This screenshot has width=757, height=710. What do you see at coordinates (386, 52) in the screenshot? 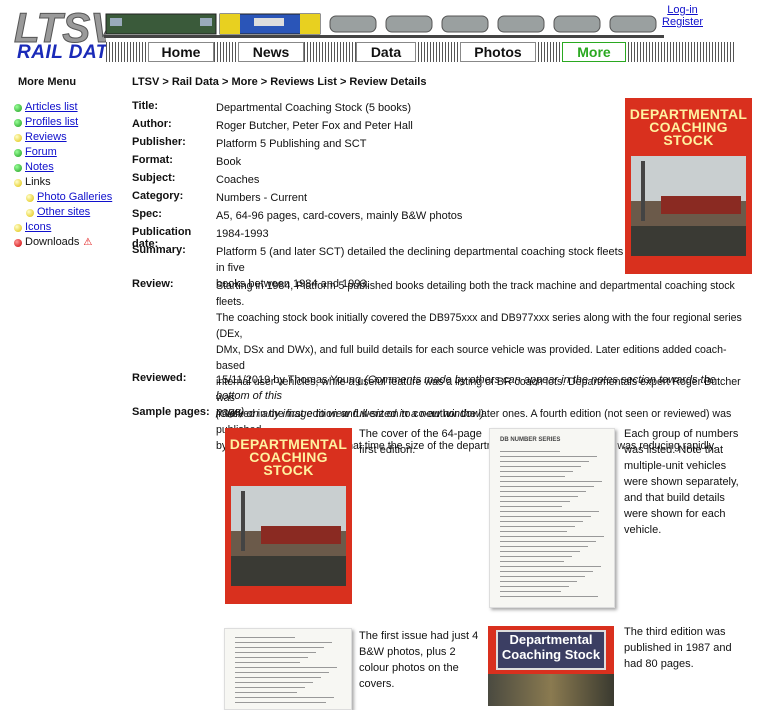
I see `tab-data: Data` at bounding box center [386, 52].